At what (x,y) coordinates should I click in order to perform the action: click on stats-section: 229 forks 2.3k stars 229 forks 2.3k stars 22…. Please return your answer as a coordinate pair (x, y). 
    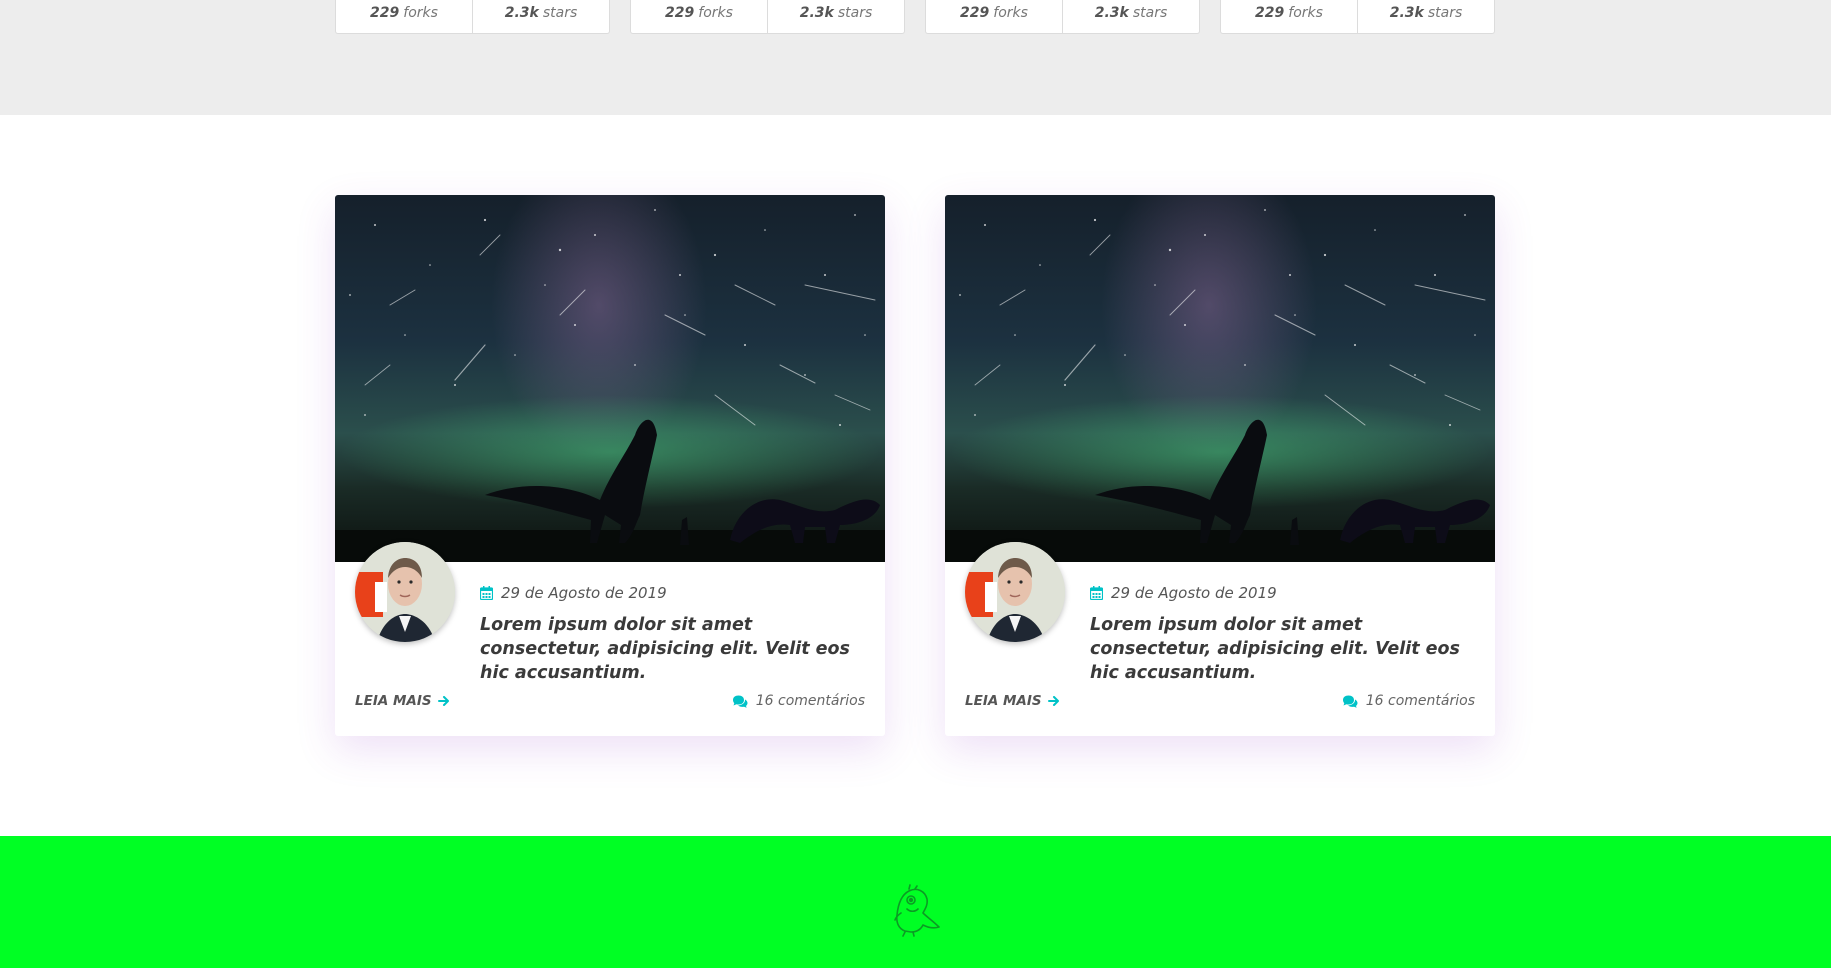
    Looking at the image, I should click on (915, 57).